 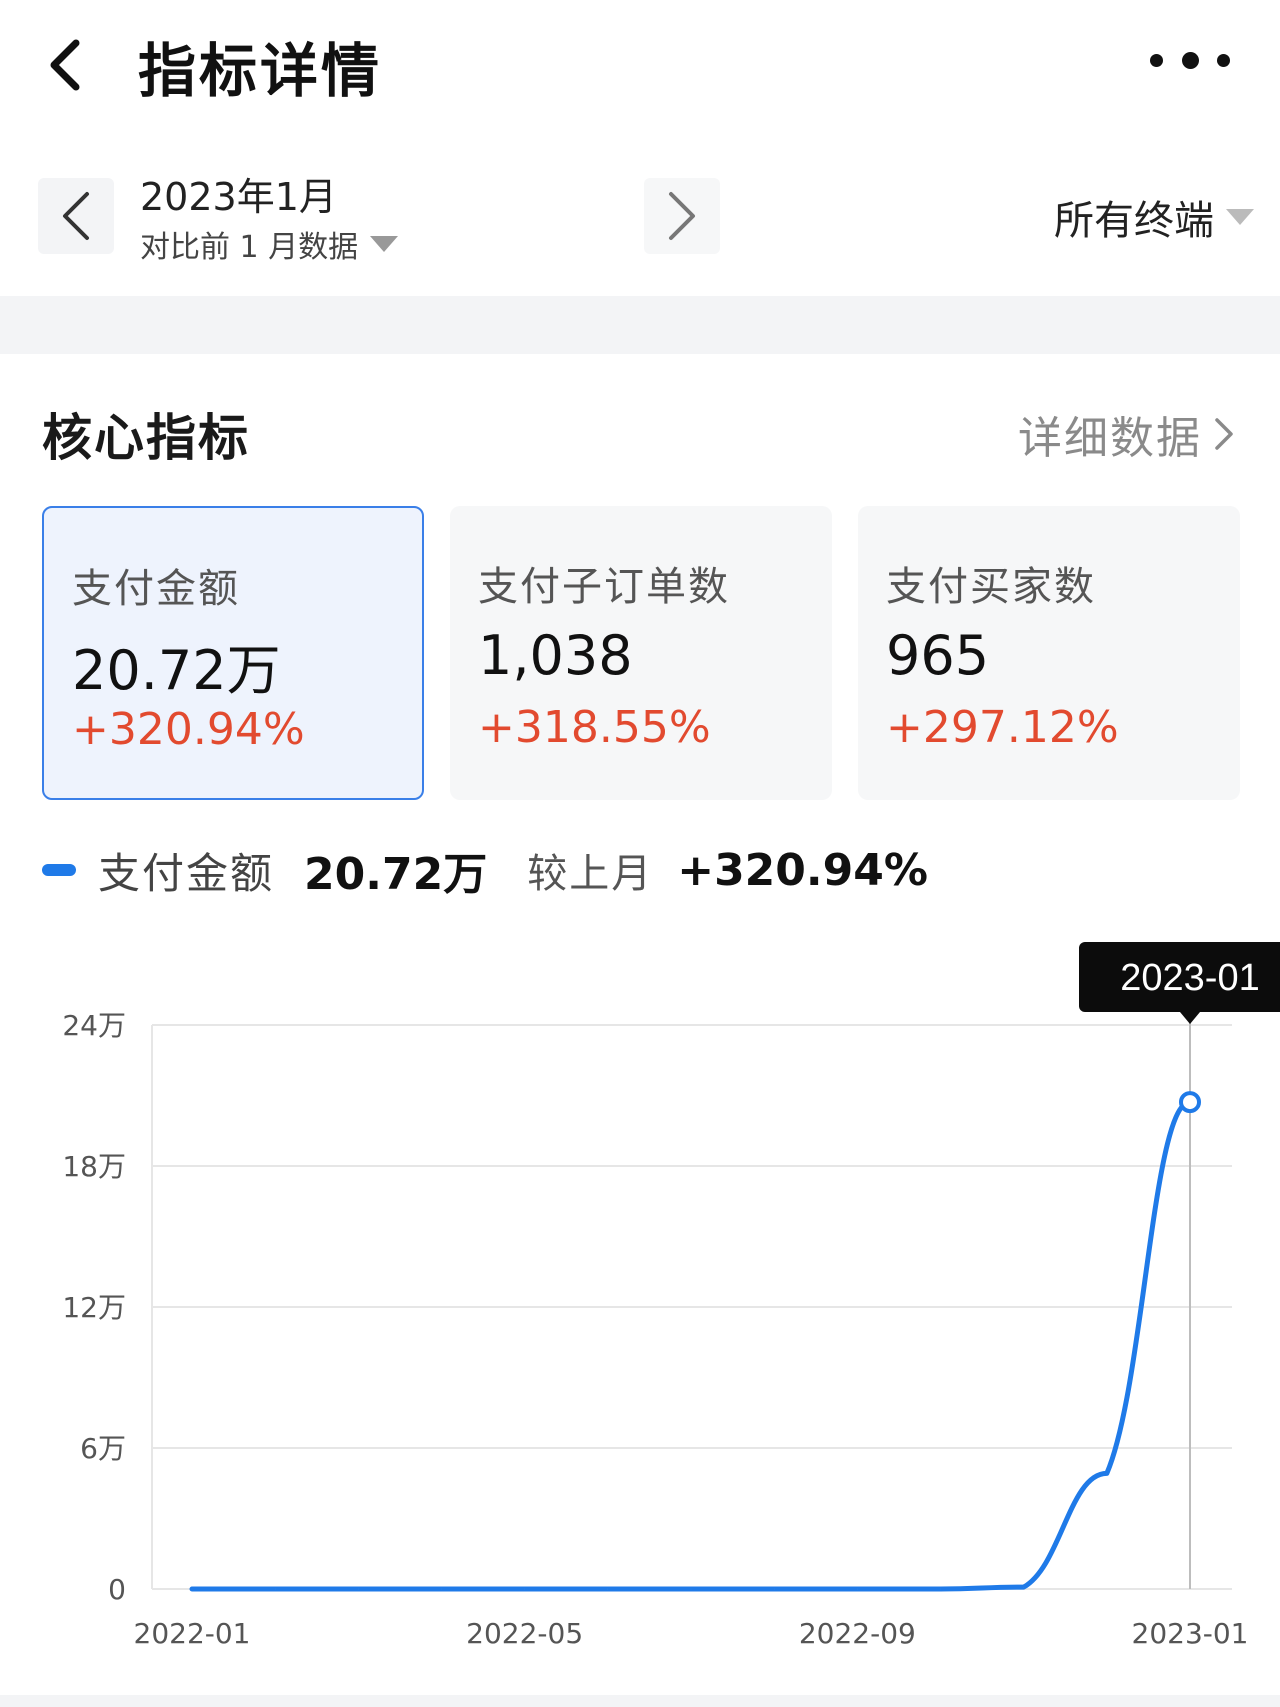 I want to click on x-tick-label: 2022-09, so click(x=857, y=1633).